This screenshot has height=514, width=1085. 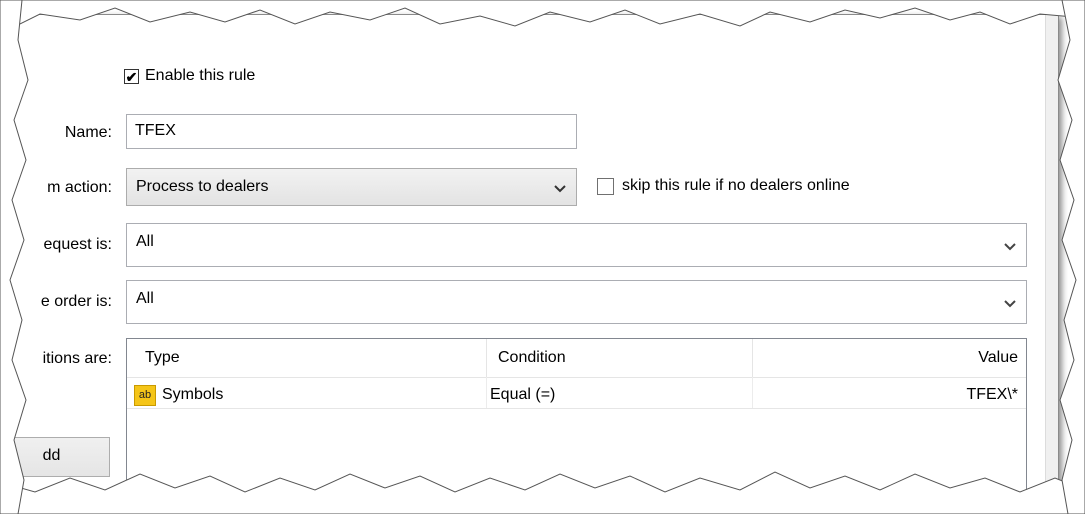 I want to click on skip-rule-checkbox, so click(x=605, y=186).